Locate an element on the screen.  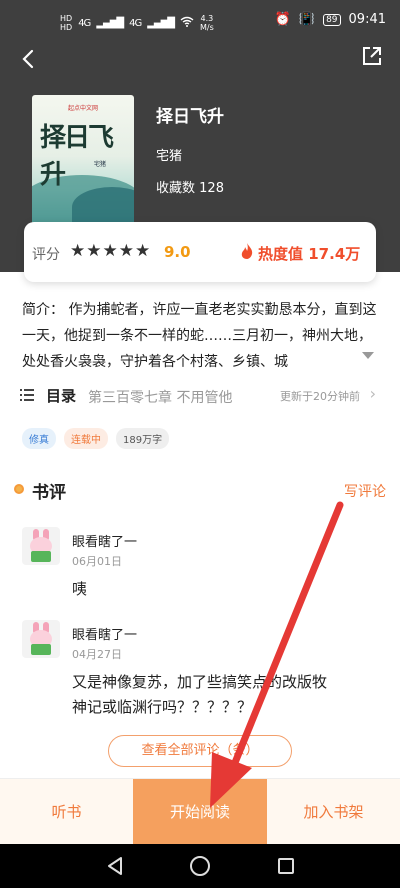
review-username: 眼看瞎了一 is located at coordinates (105, 542).